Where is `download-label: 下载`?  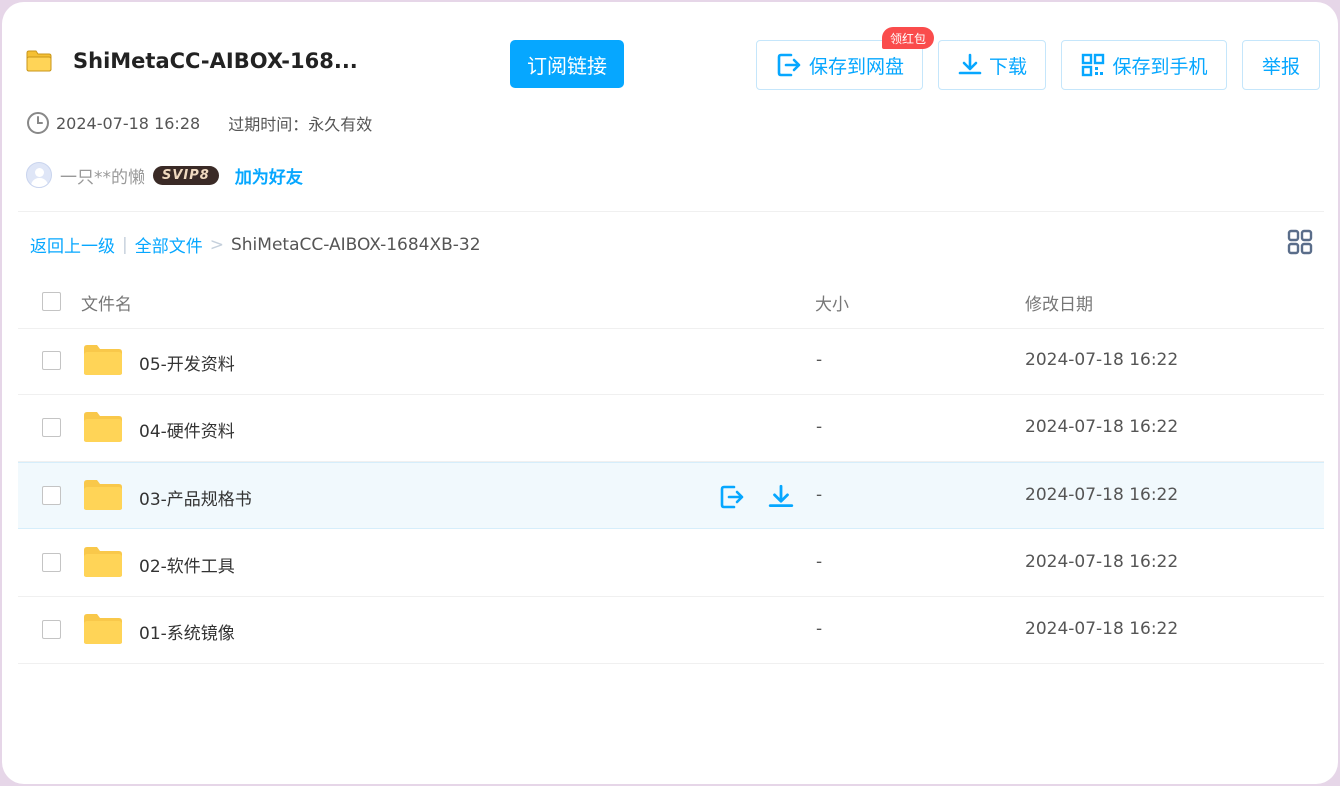
download-label: 下载 is located at coordinates (1007, 66).